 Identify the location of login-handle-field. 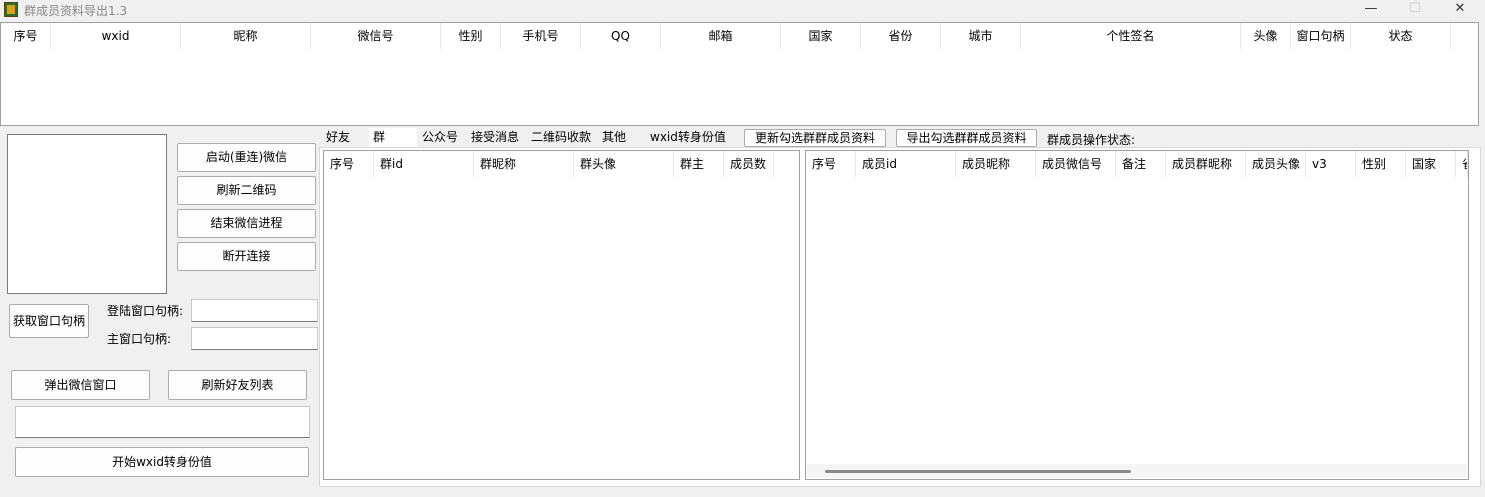
(254, 310).